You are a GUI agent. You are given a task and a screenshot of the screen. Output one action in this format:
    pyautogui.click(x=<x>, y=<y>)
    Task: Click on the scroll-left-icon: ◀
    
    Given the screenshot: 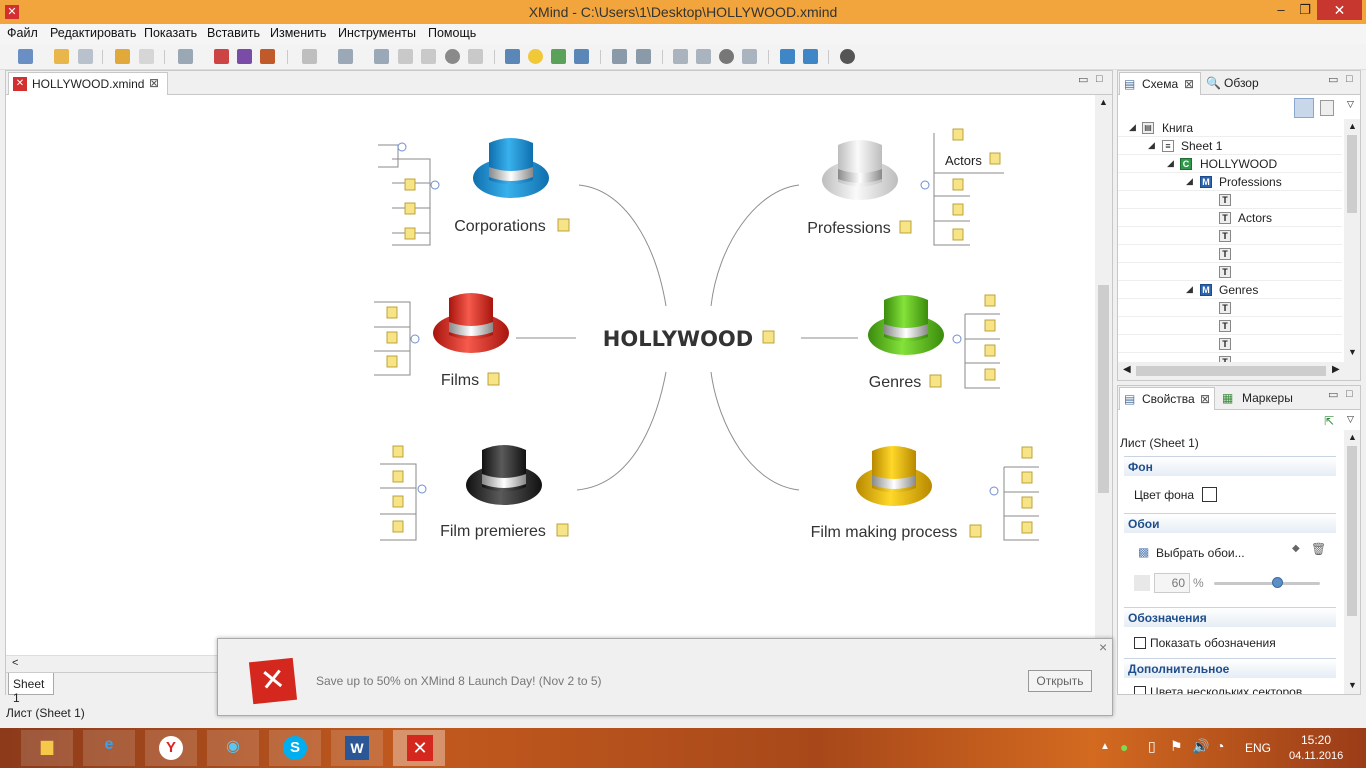 What is the action you would take?
    pyautogui.click(x=1127, y=369)
    